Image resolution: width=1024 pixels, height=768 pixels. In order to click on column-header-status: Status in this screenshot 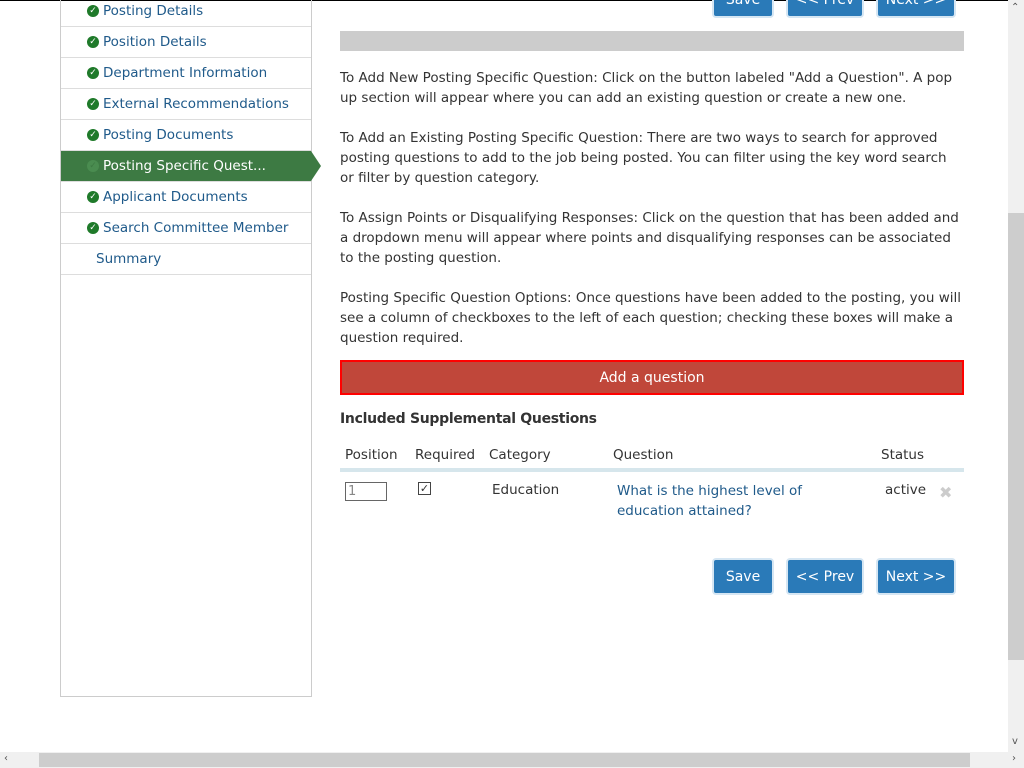, I will do `click(903, 455)`.